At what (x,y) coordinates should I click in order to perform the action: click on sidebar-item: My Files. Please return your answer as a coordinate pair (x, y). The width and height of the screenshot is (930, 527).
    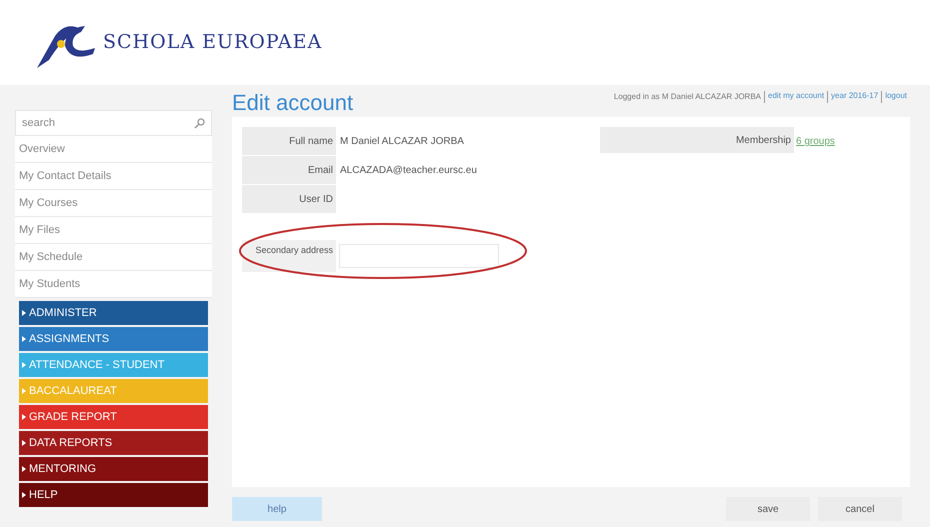
    Looking at the image, I should click on (113, 230).